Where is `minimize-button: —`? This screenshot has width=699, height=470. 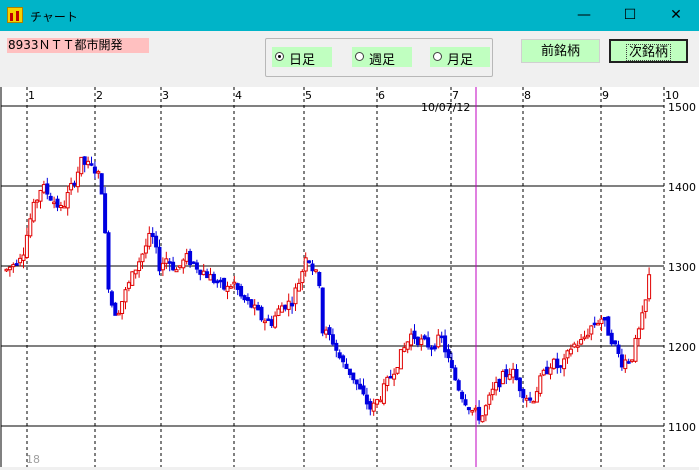
minimize-button: — is located at coordinates (584, 15).